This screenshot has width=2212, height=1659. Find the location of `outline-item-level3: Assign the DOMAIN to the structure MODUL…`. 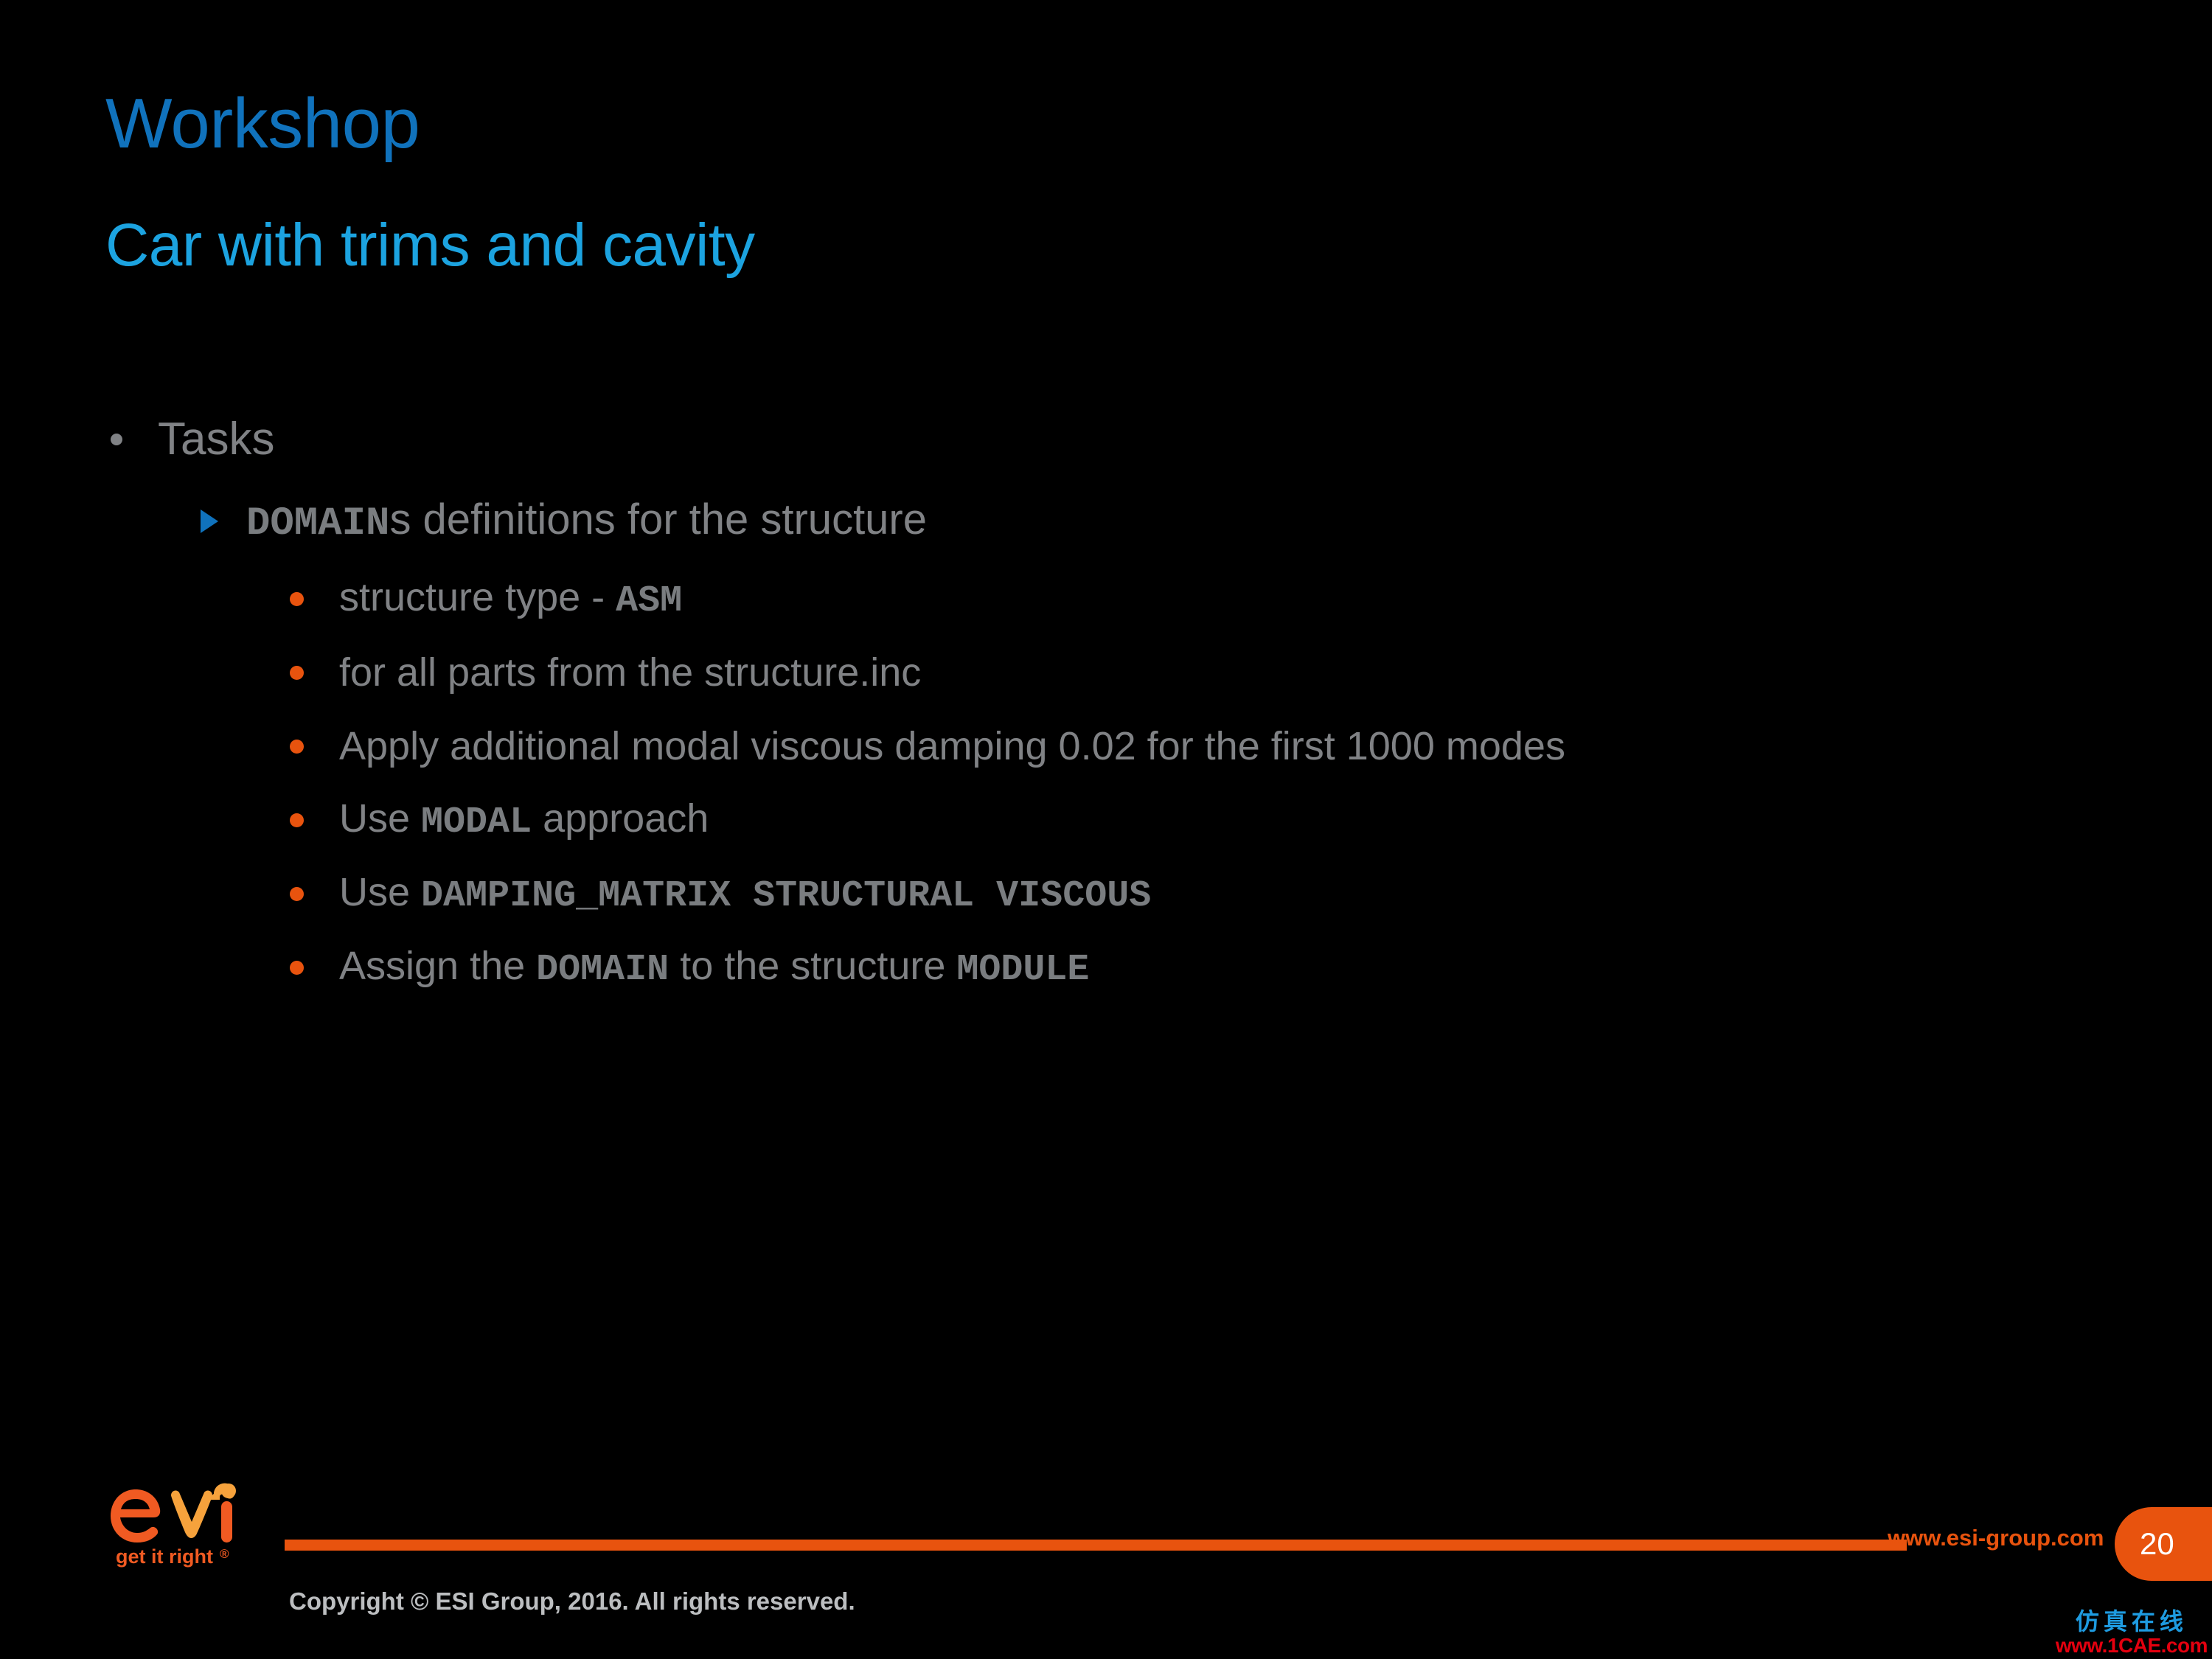

outline-item-level3: Assign the DOMAIN to the structure MODUL… is located at coordinates (1251, 967).